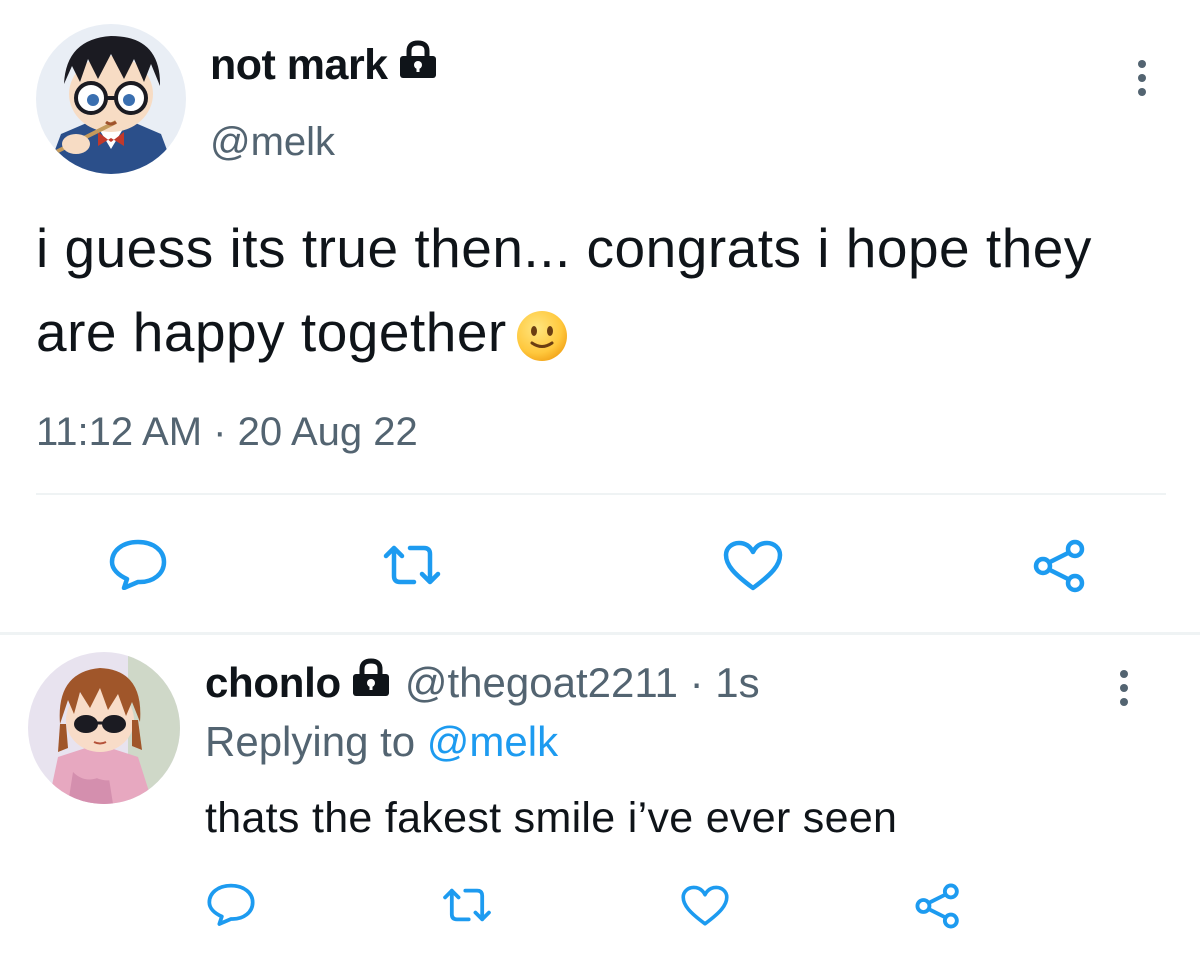  I want to click on display-name-text: not mark, so click(299, 65).